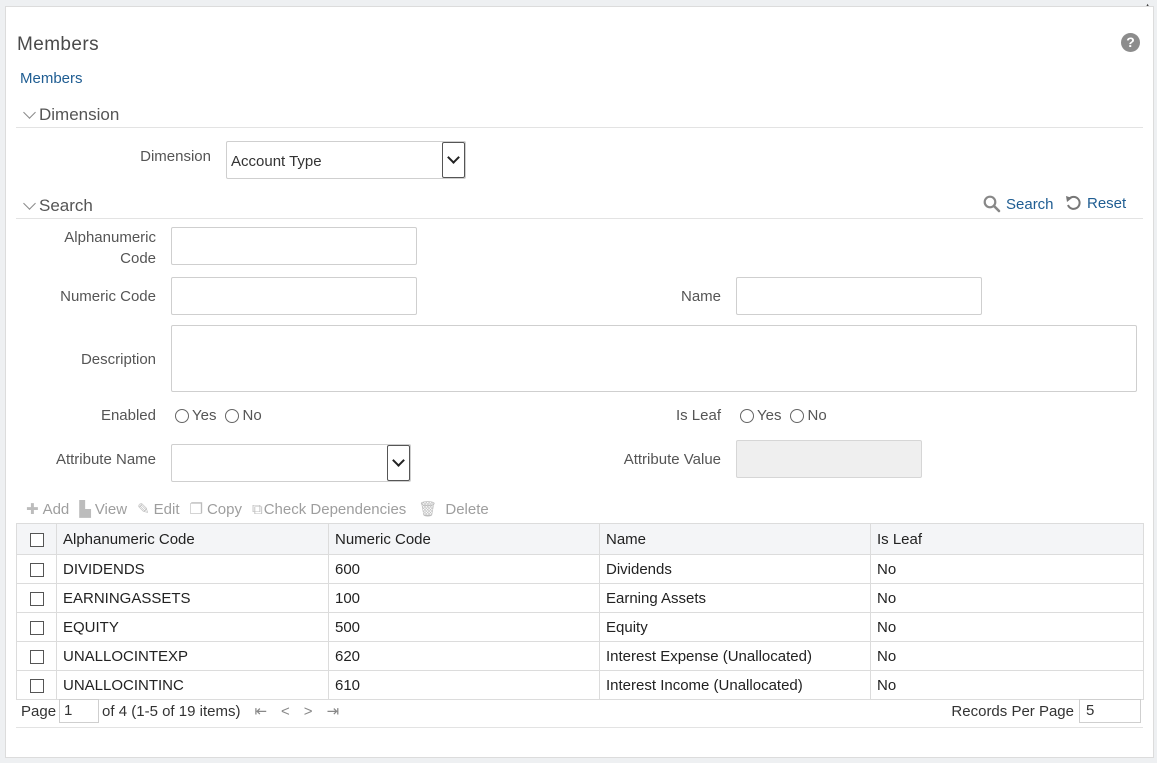  Describe the element at coordinates (285, 711) in the screenshot. I see `previous-page-icon: <` at that location.